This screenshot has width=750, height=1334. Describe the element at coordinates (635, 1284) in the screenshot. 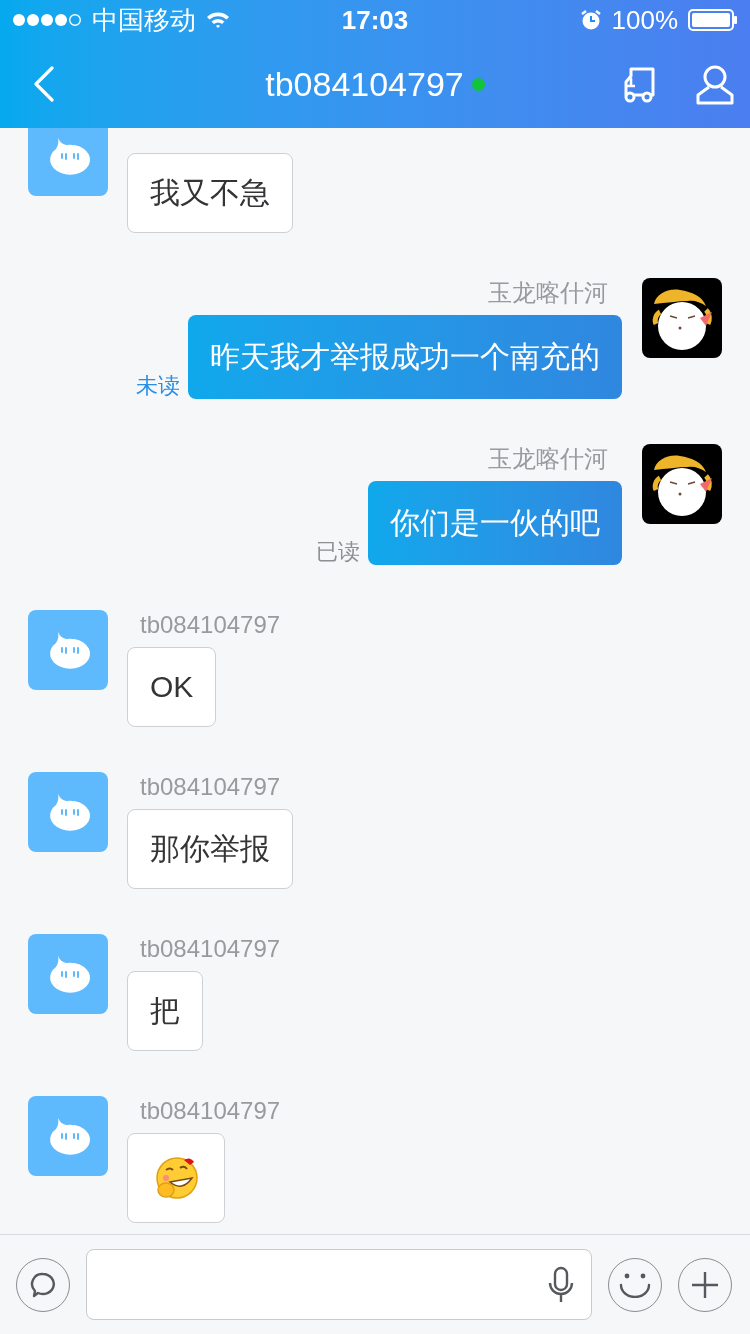

I see `smiley-icon` at that location.